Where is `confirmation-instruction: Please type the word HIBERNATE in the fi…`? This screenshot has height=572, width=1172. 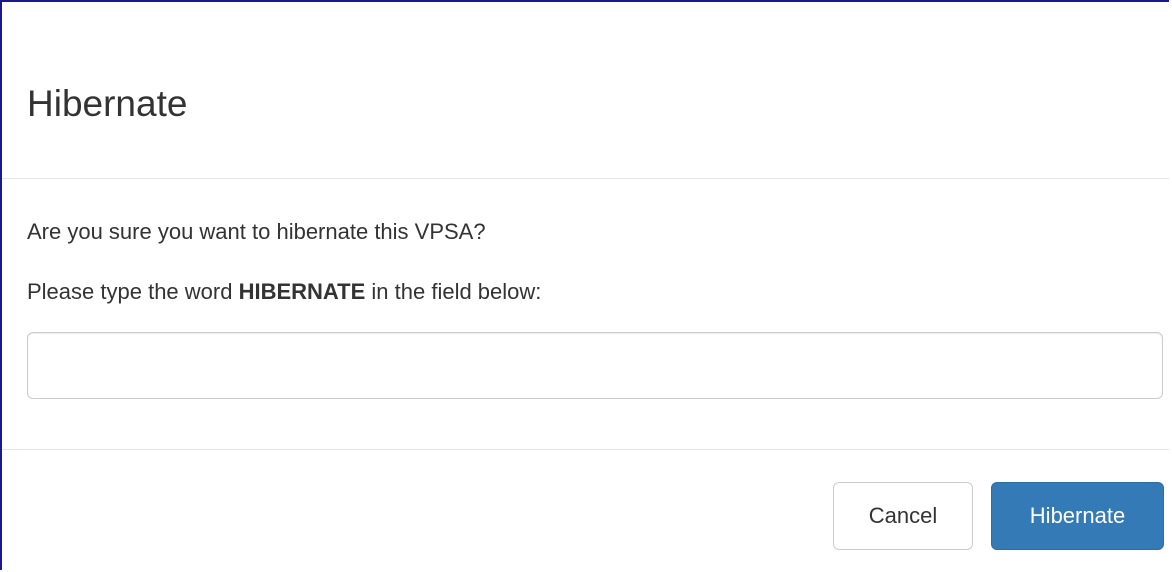
confirmation-instruction: Please type the word HIBERNATE in the fi… is located at coordinates (284, 292).